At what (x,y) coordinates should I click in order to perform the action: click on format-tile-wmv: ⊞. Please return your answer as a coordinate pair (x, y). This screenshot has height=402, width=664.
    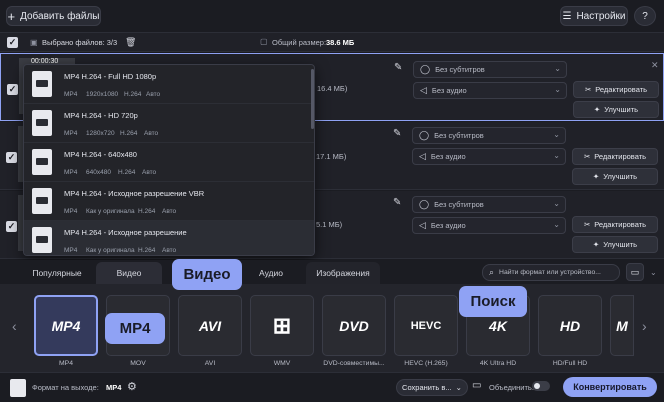
    Looking at the image, I should click on (282, 325).